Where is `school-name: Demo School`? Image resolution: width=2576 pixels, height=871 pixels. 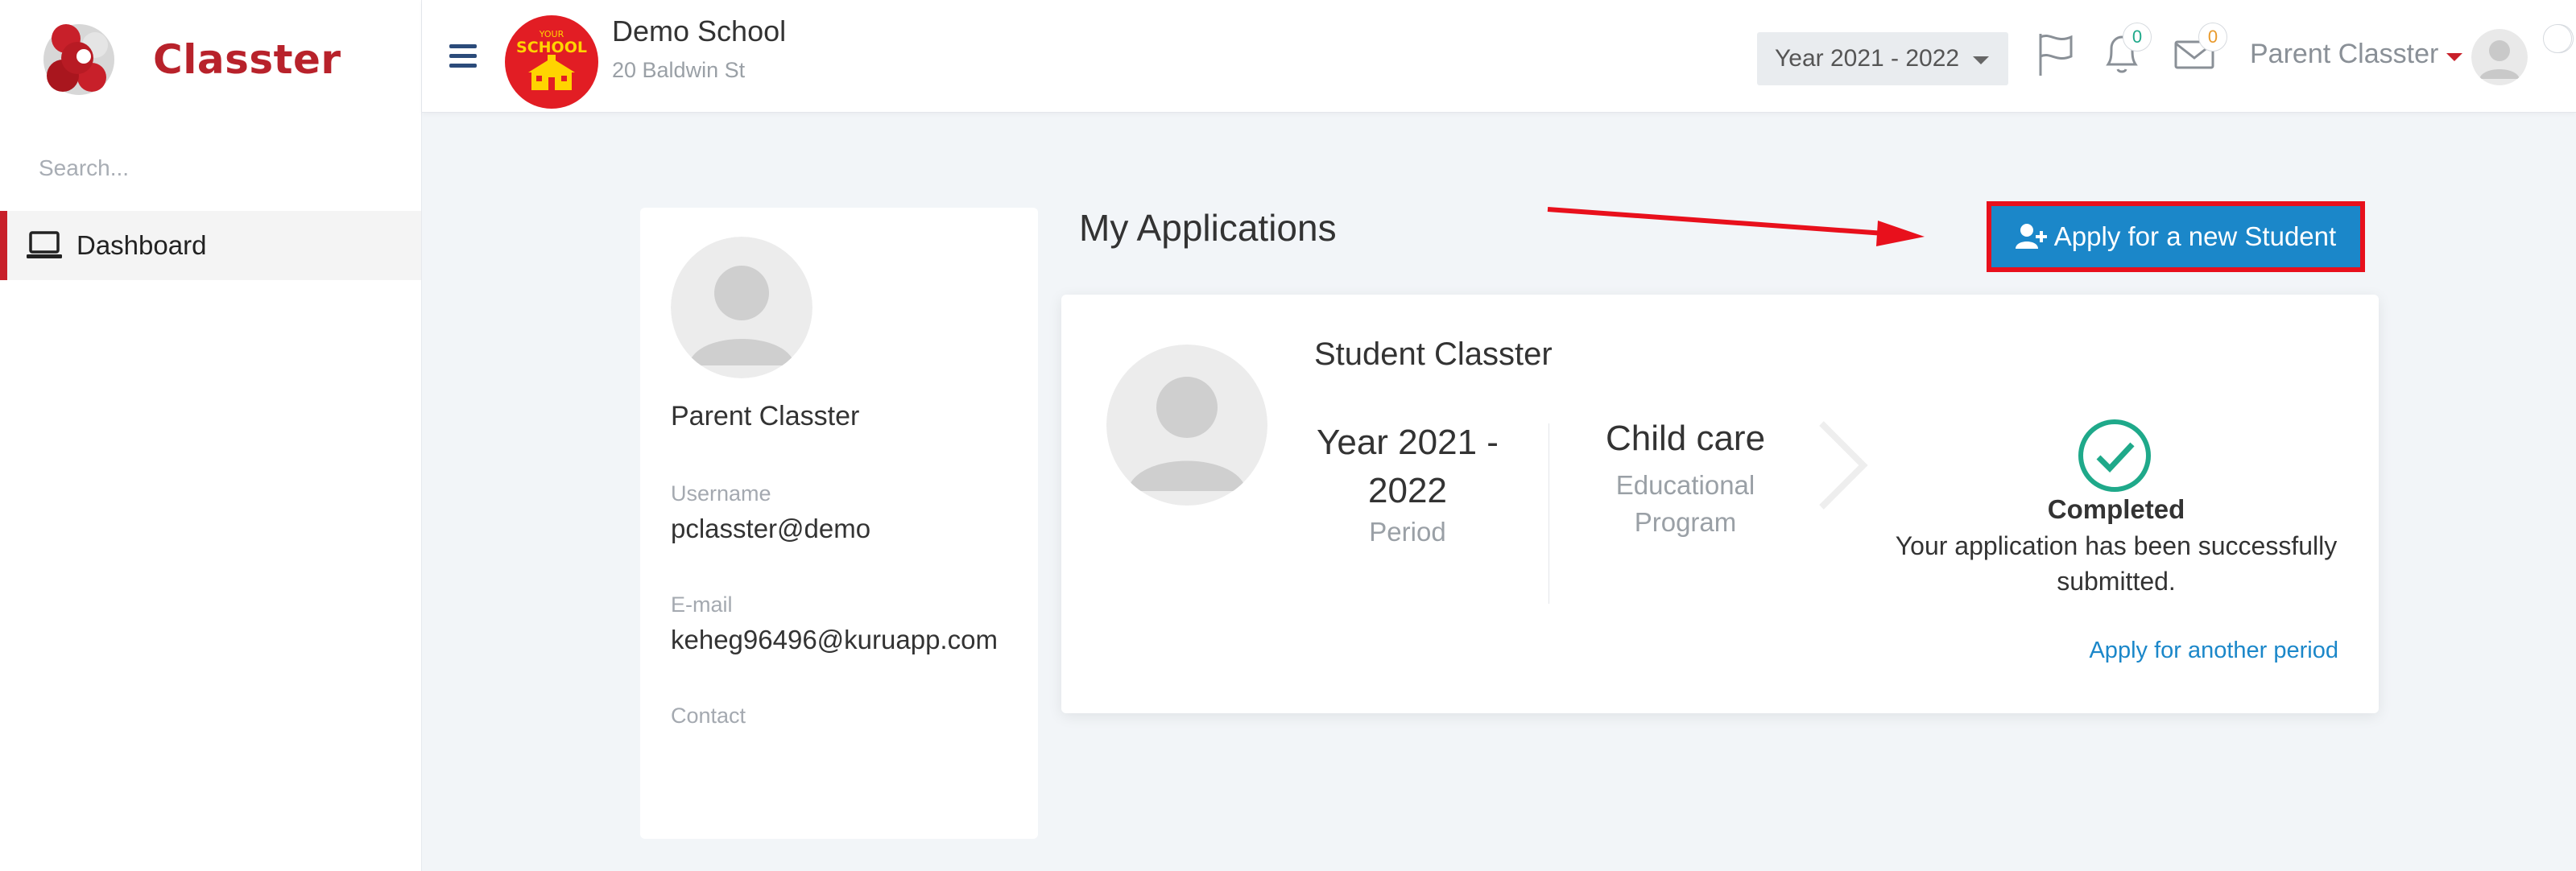 school-name: Demo School is located at coordinates (699, 31).